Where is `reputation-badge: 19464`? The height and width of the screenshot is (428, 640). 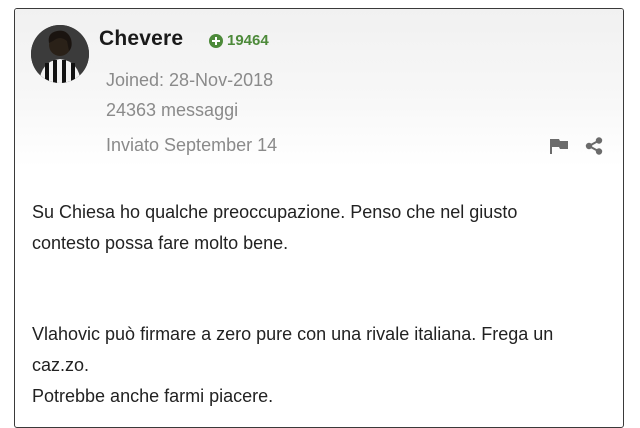
reputation-badge: 19464 is located at coordinates (239, 40).